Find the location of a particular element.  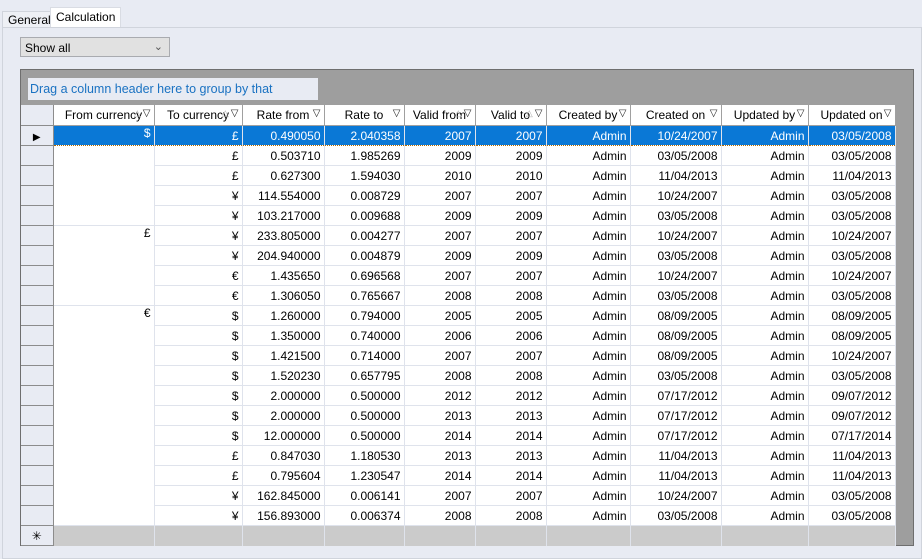

cell-rate-from: 1.306050 is located at coordinates (283, 295).